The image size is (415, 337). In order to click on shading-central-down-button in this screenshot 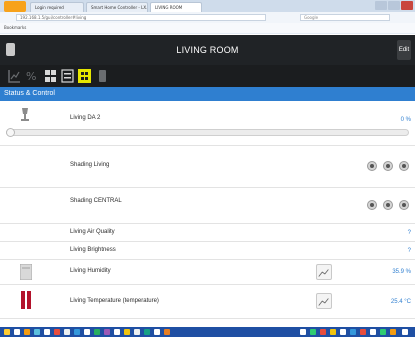, I will do `click(404, 205)`.